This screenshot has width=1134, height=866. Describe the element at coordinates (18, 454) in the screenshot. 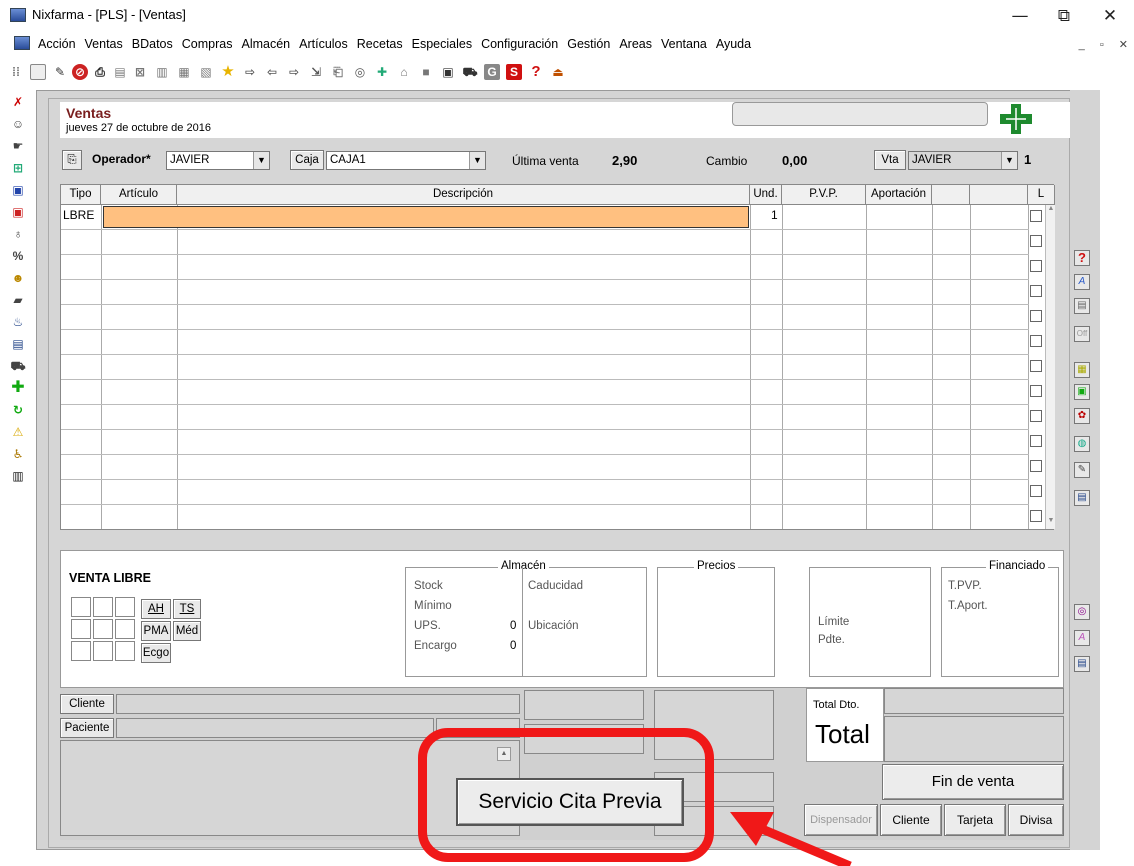

I see `walker-icon: ♿` at that location.